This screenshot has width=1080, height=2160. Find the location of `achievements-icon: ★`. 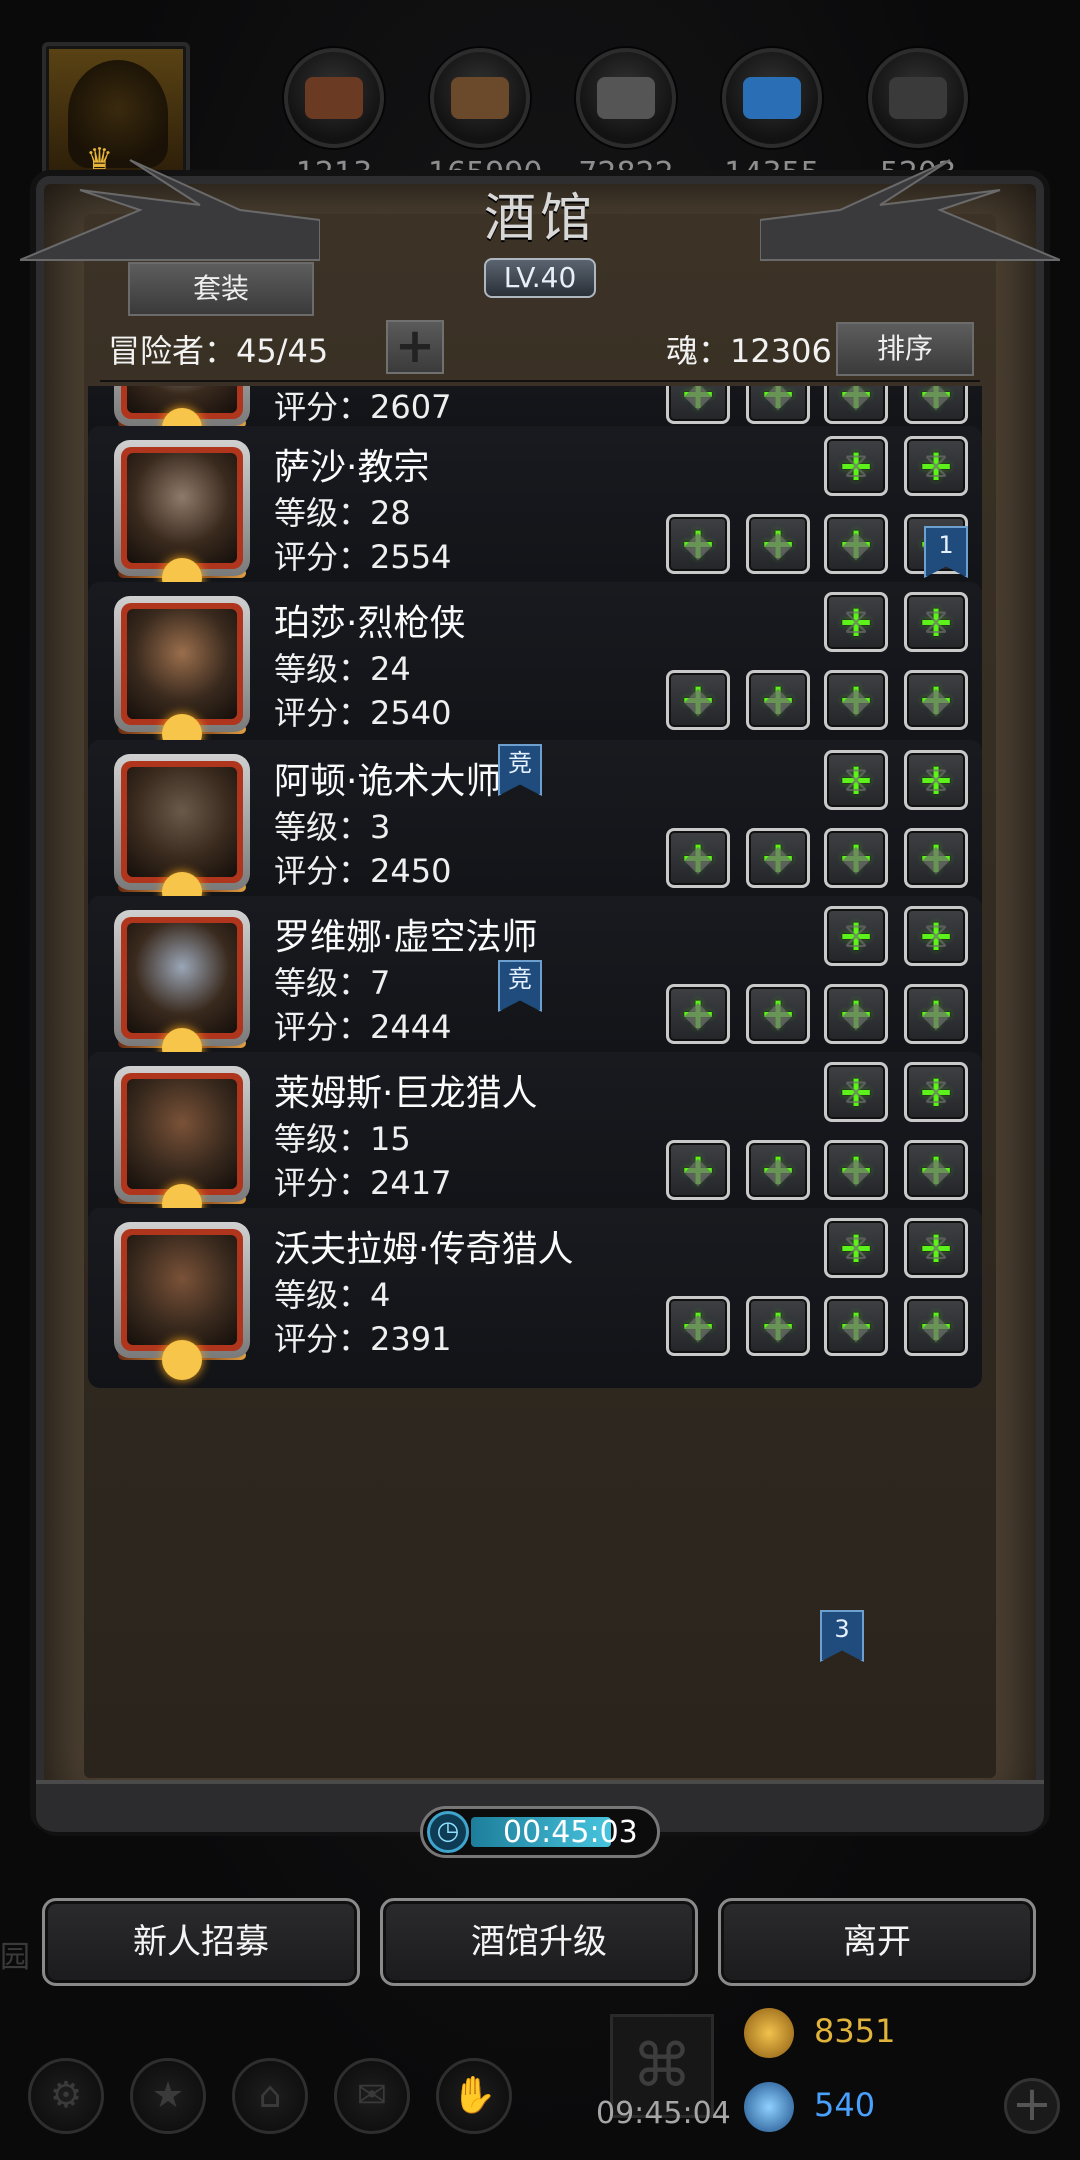

achievements-icon: ★ is located at coordinates (168, 2096).